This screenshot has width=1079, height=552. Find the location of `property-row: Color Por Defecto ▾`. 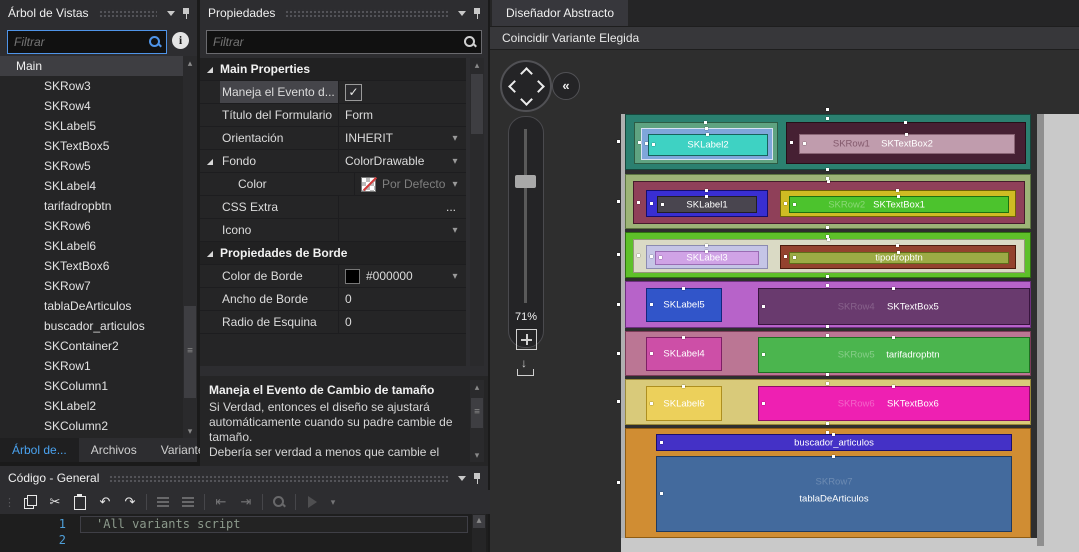

property-row: Color Por Defecto ▾ is located at coordinates (333, 184).